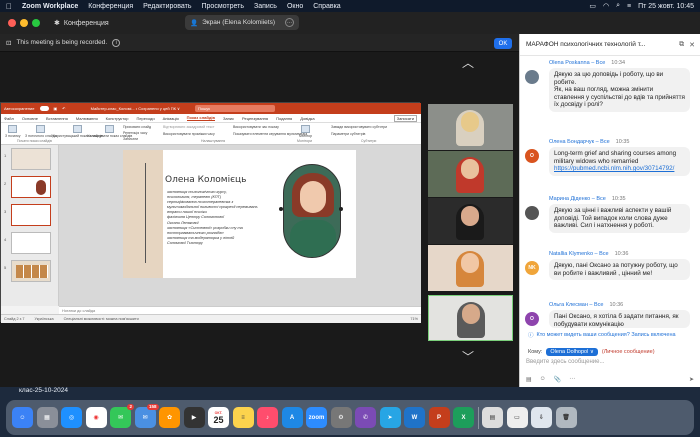 The image size is (700, 437). Describe the element at coordinates (243, 417) in the screenshot. I see `notes-icon: ≡` at that location.